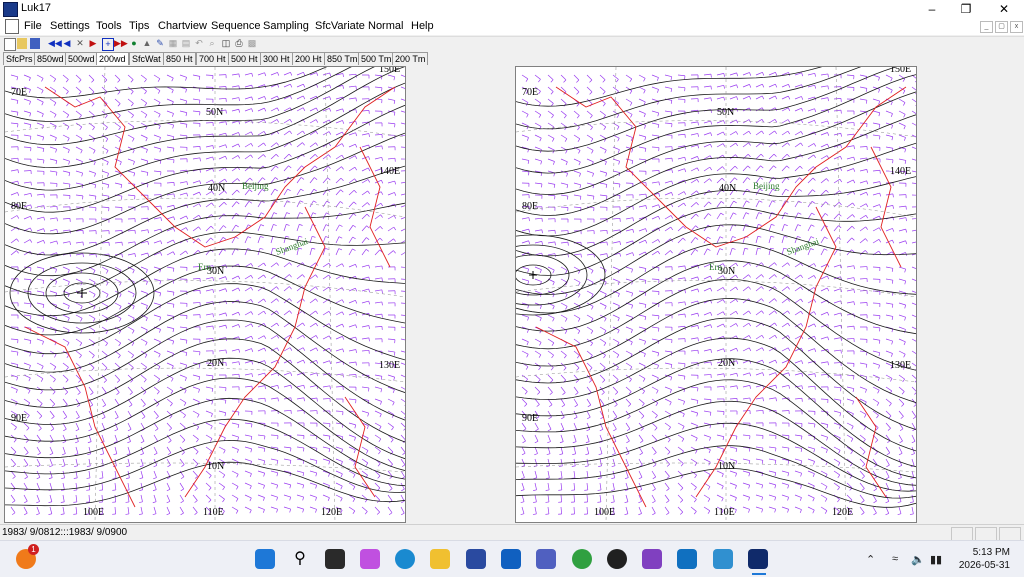 Image resolution: width=1024 pixels, height=577 pixels. Describe the element at coordinates (687, 559) in the screenshot. I see `desktop-icon` at that location.